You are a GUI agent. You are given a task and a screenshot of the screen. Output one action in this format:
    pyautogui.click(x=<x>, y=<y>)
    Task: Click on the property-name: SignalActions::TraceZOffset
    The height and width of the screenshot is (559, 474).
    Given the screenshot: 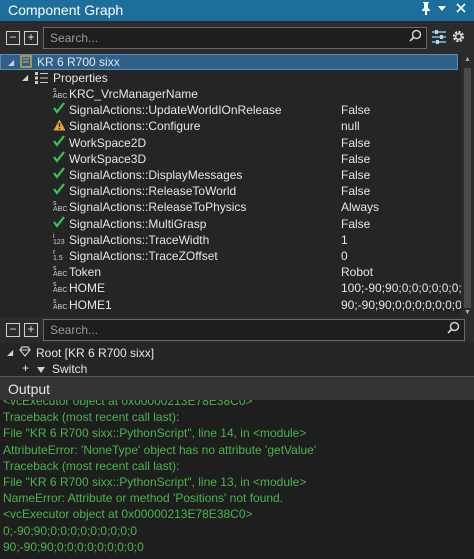 What is the action you would take?
    pyautogui.click(x=143, y=256)
    